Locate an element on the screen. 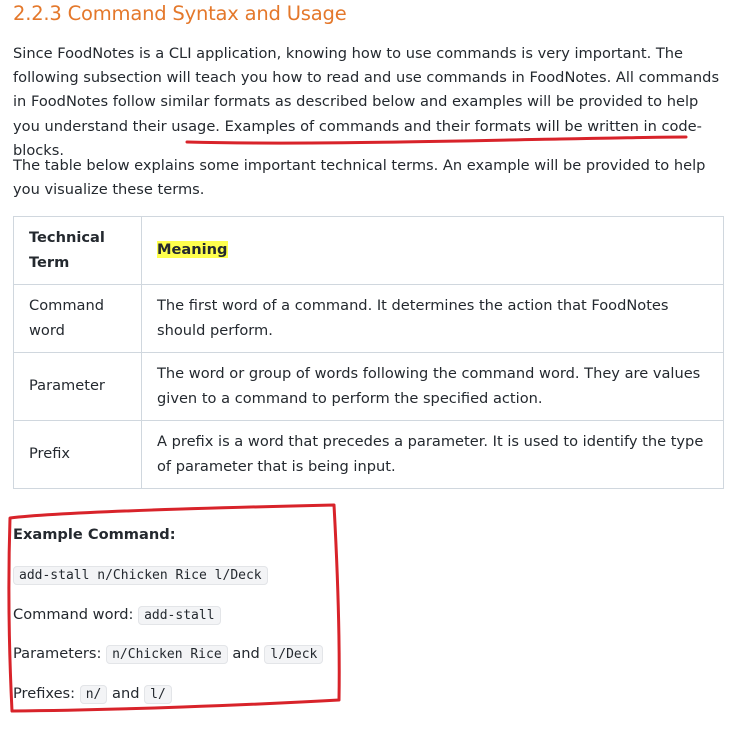 The height and width of the screenshot is (744, 737). term-cell: Prefix is located at coordinates (77, 454).